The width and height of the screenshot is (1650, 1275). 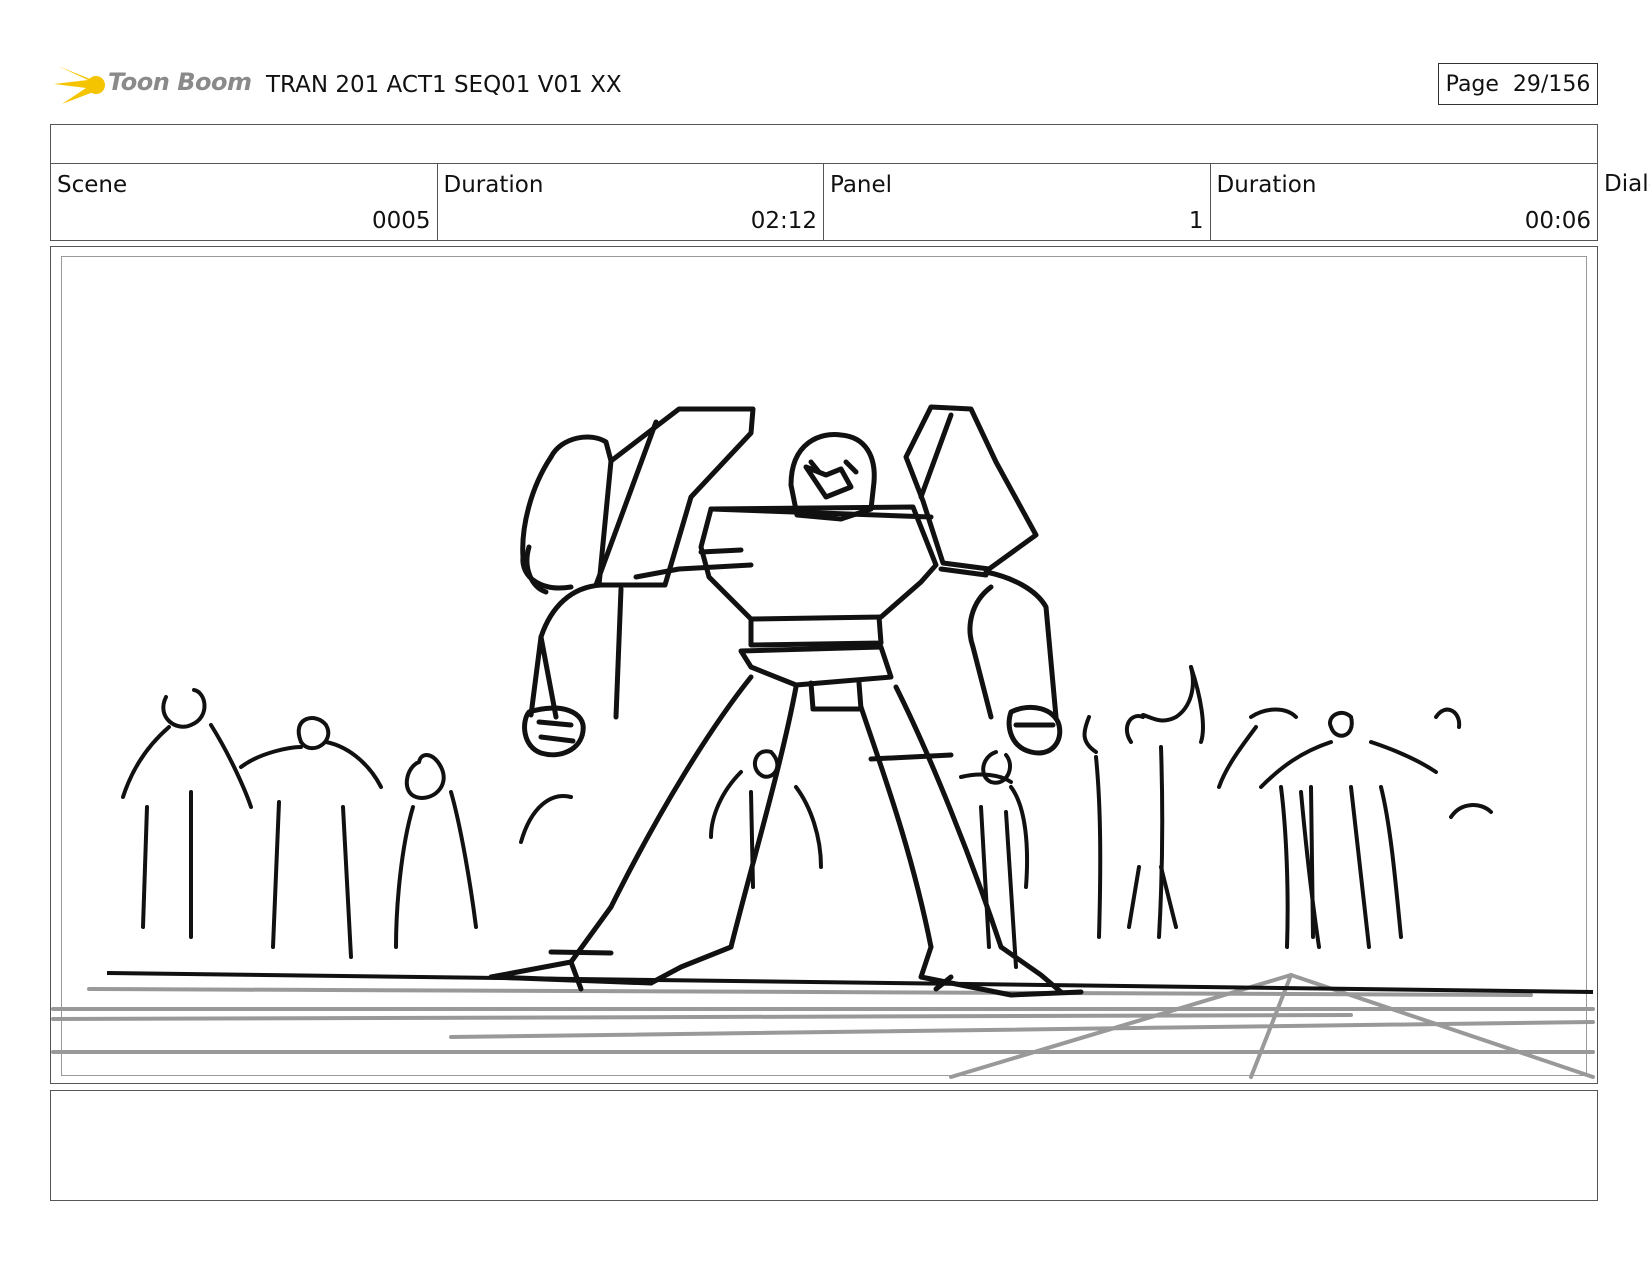 What do you see at coordinates (444, 85) in the screenshot?
I see `document-title: TRAN 201 ACT1 SEQ01 V01 XX` at bounding box center [444, 85].